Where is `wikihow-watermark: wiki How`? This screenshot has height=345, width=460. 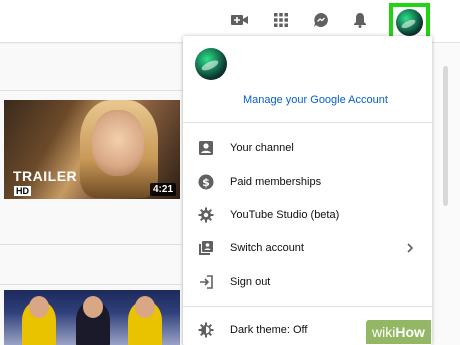 wikihow-watermark: wiki How is located at coordinates (398, 332).